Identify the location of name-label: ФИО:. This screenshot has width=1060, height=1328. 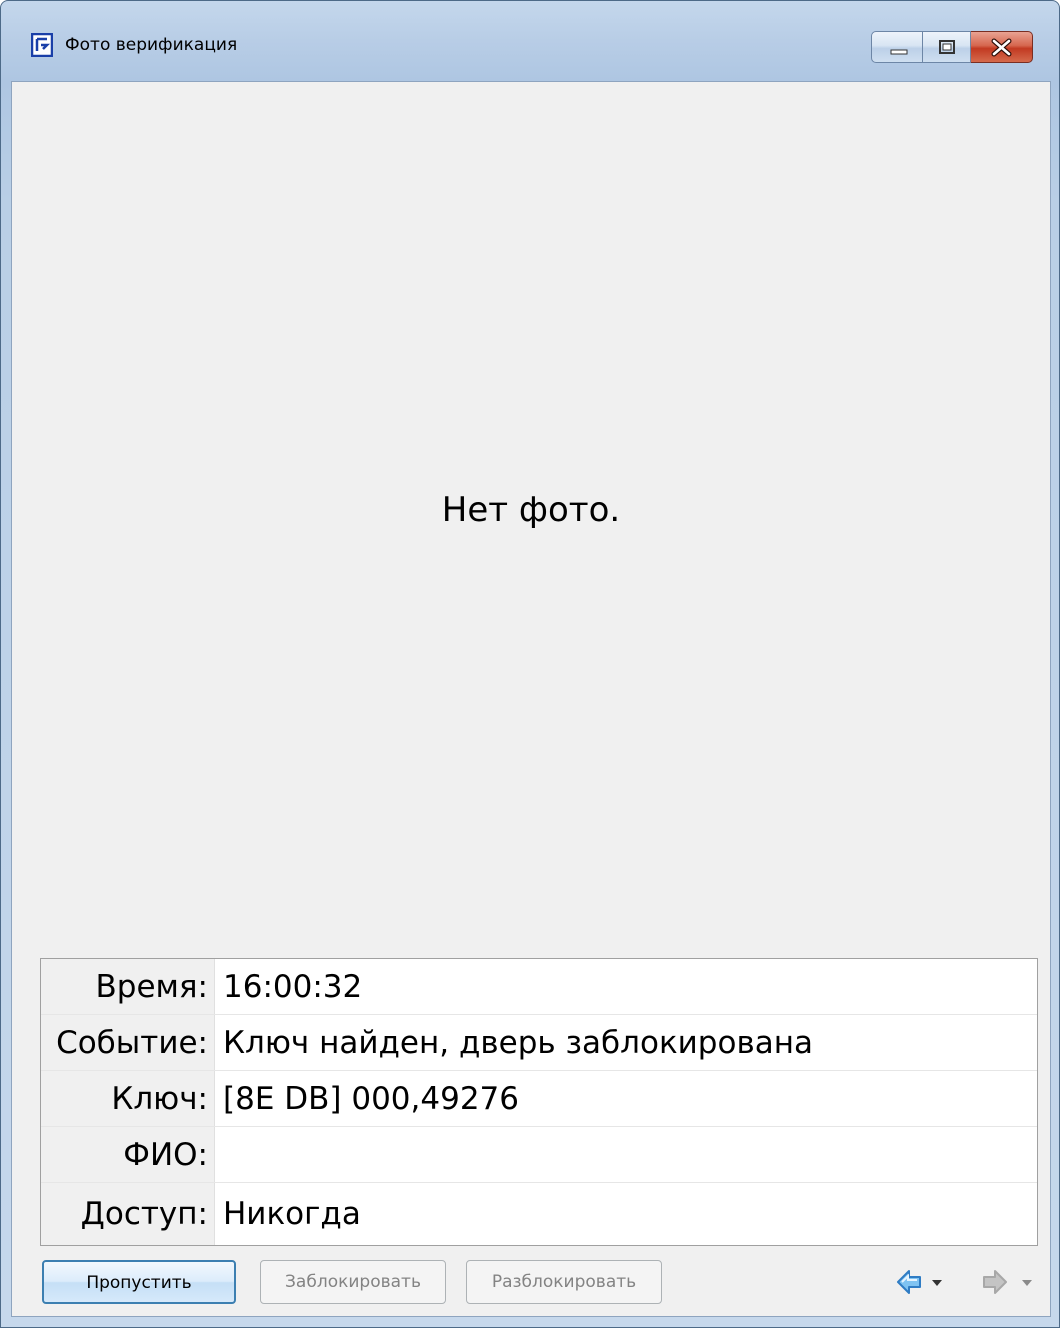
(128, 1154).